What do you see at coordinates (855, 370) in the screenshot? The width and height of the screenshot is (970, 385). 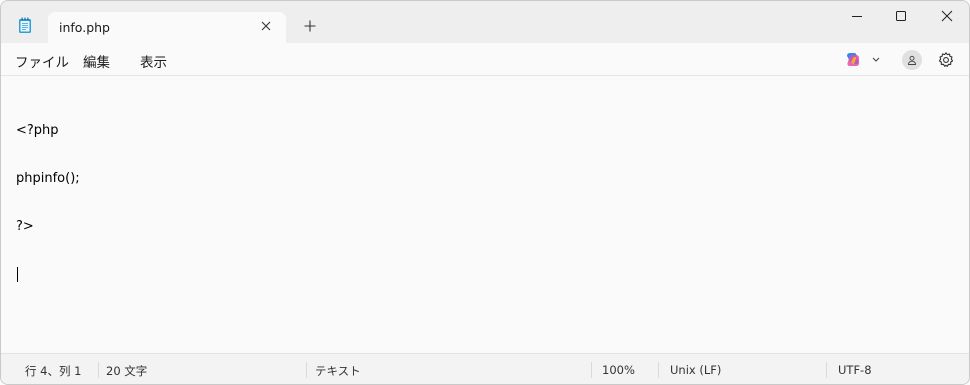 I see `status-encoding: UTF-8` at bounding box center [855, 370].